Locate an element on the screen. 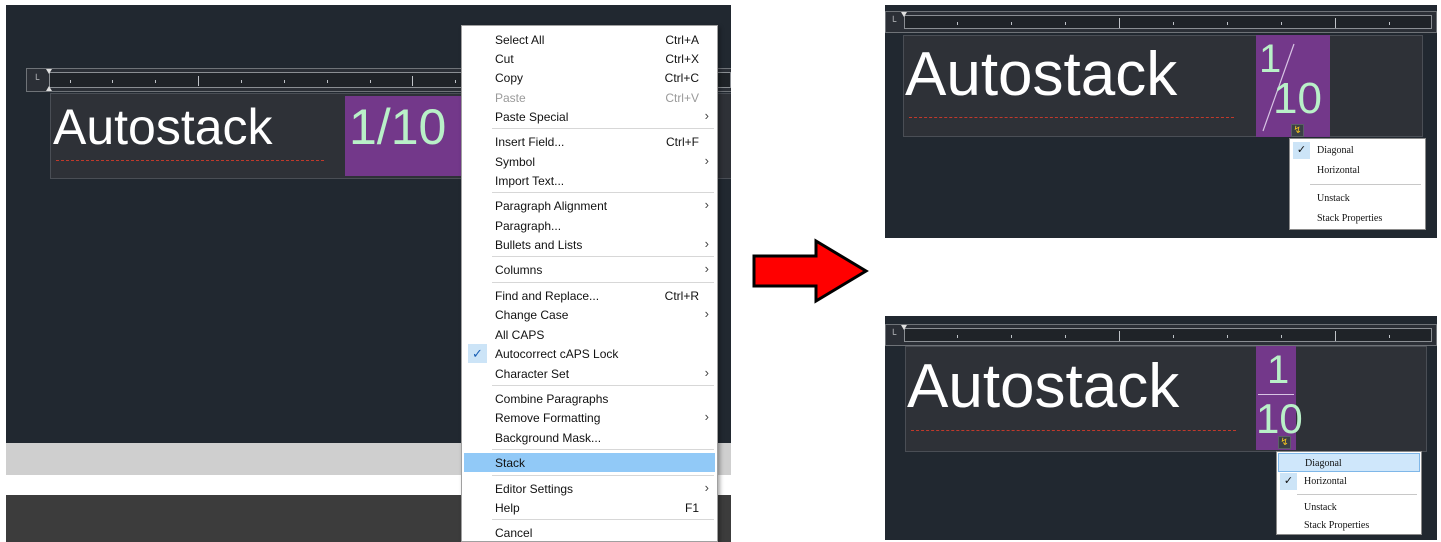  right-arrow-icon is located at coordinates (810, 271).